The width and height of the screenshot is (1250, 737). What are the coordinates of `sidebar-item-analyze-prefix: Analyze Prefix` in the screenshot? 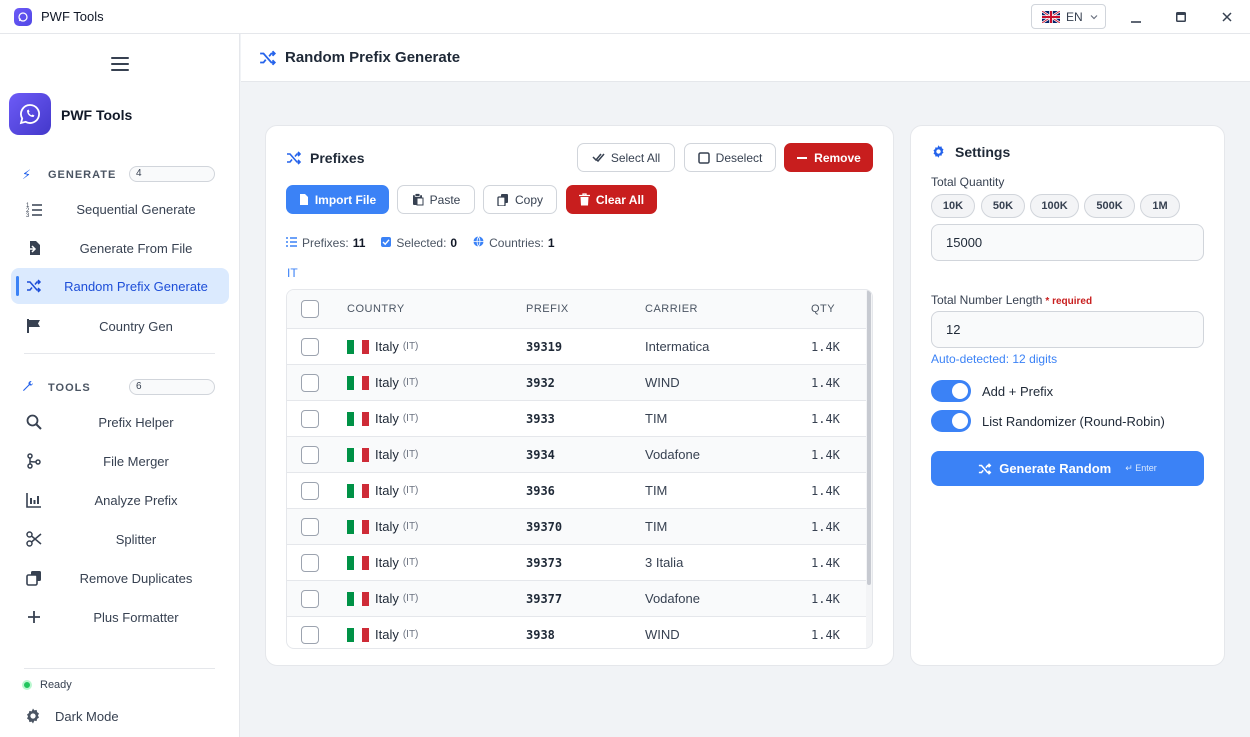 It's located at (120, 500).